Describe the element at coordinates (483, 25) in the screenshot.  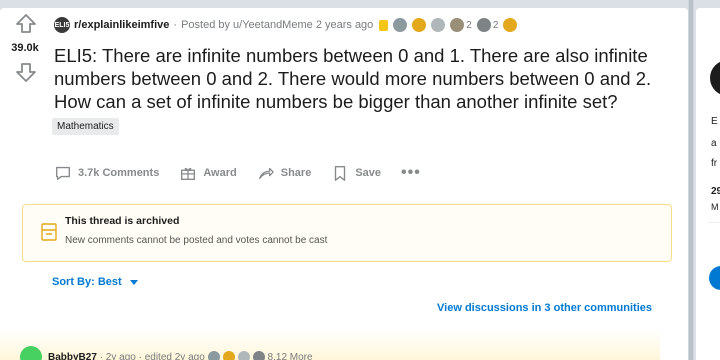
I see `silver-award-icon` at that location.